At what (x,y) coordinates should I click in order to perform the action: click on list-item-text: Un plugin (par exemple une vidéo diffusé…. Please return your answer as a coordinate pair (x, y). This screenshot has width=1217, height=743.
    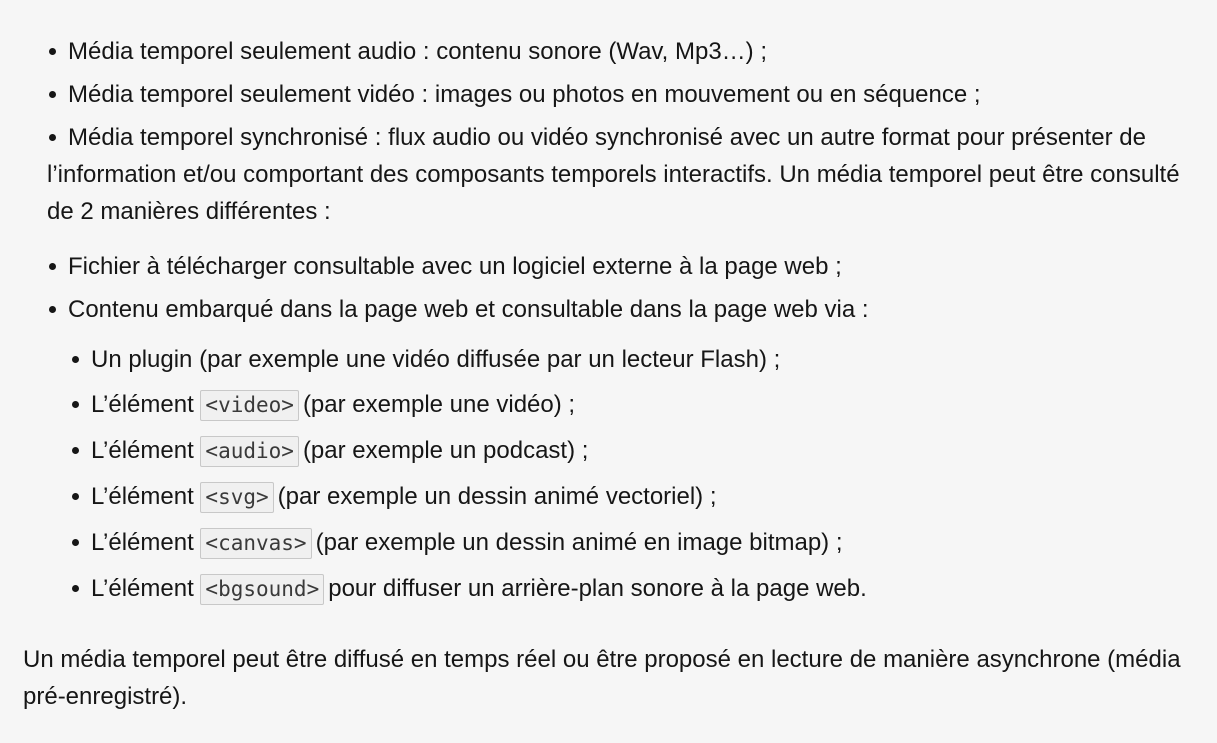
    Looking at the image, I should click on (436, 359).